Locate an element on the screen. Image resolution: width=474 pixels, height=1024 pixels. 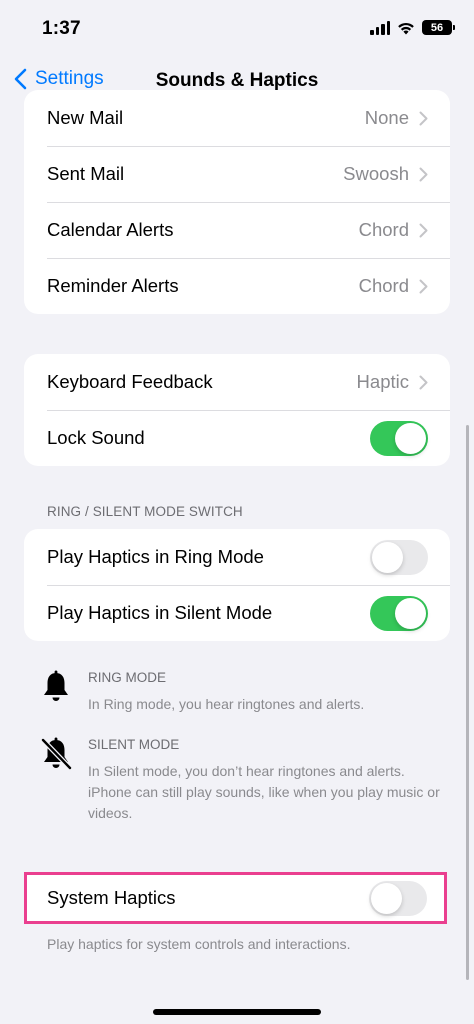
row-value: None is located at coordinates (386, 117).